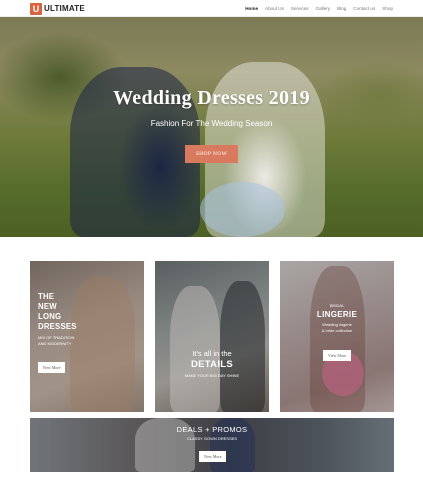 This screenshot has width=423, height=494. What do you see at coordinates (46, 296) in the screenshot?
I see `card-title-line: THE` at bounding box center [46, 296].